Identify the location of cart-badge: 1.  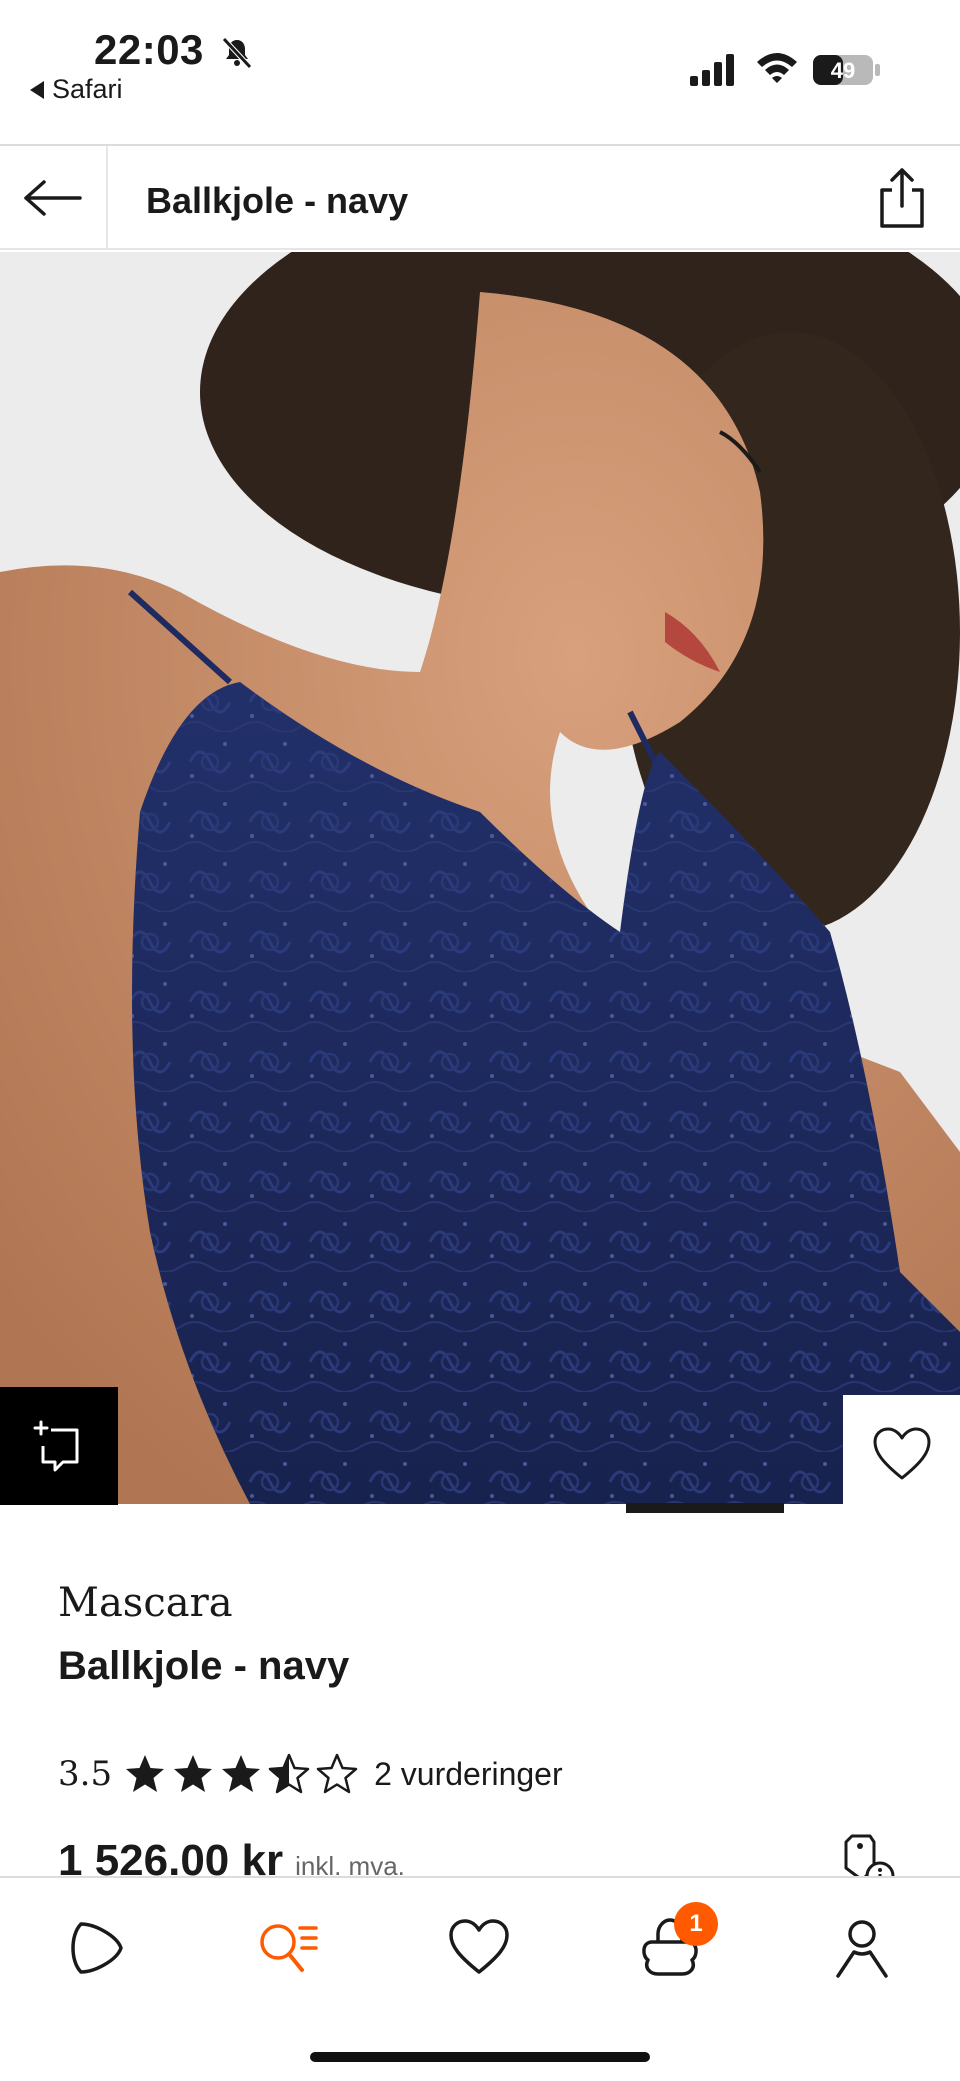
(696, 1924).